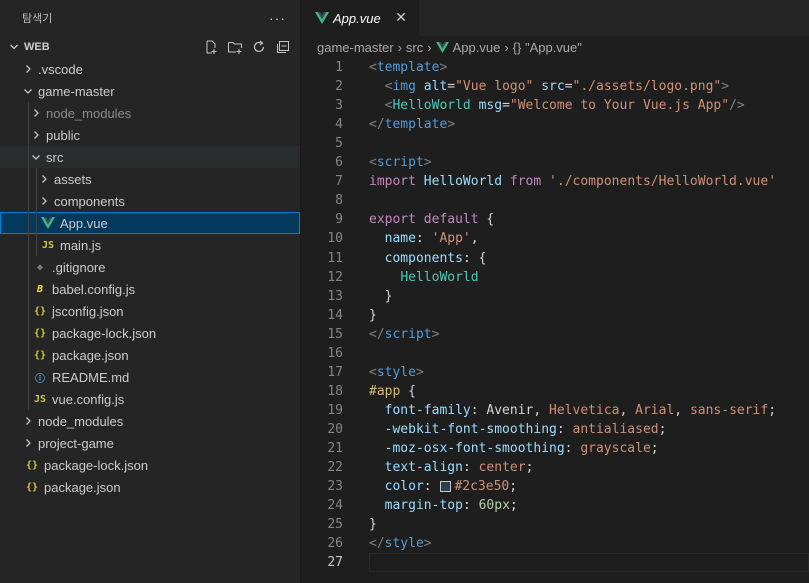 The height and width of the screenshot is (583, 809). I want to click on breadcrumb-src: src, so click(414, 47).